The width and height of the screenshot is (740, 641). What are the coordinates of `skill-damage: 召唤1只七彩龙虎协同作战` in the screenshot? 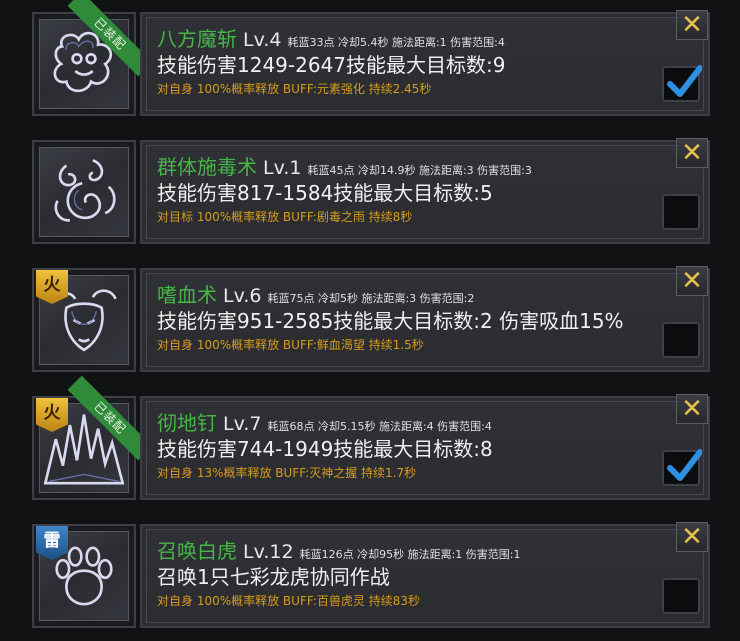 It's located at (273, 577).